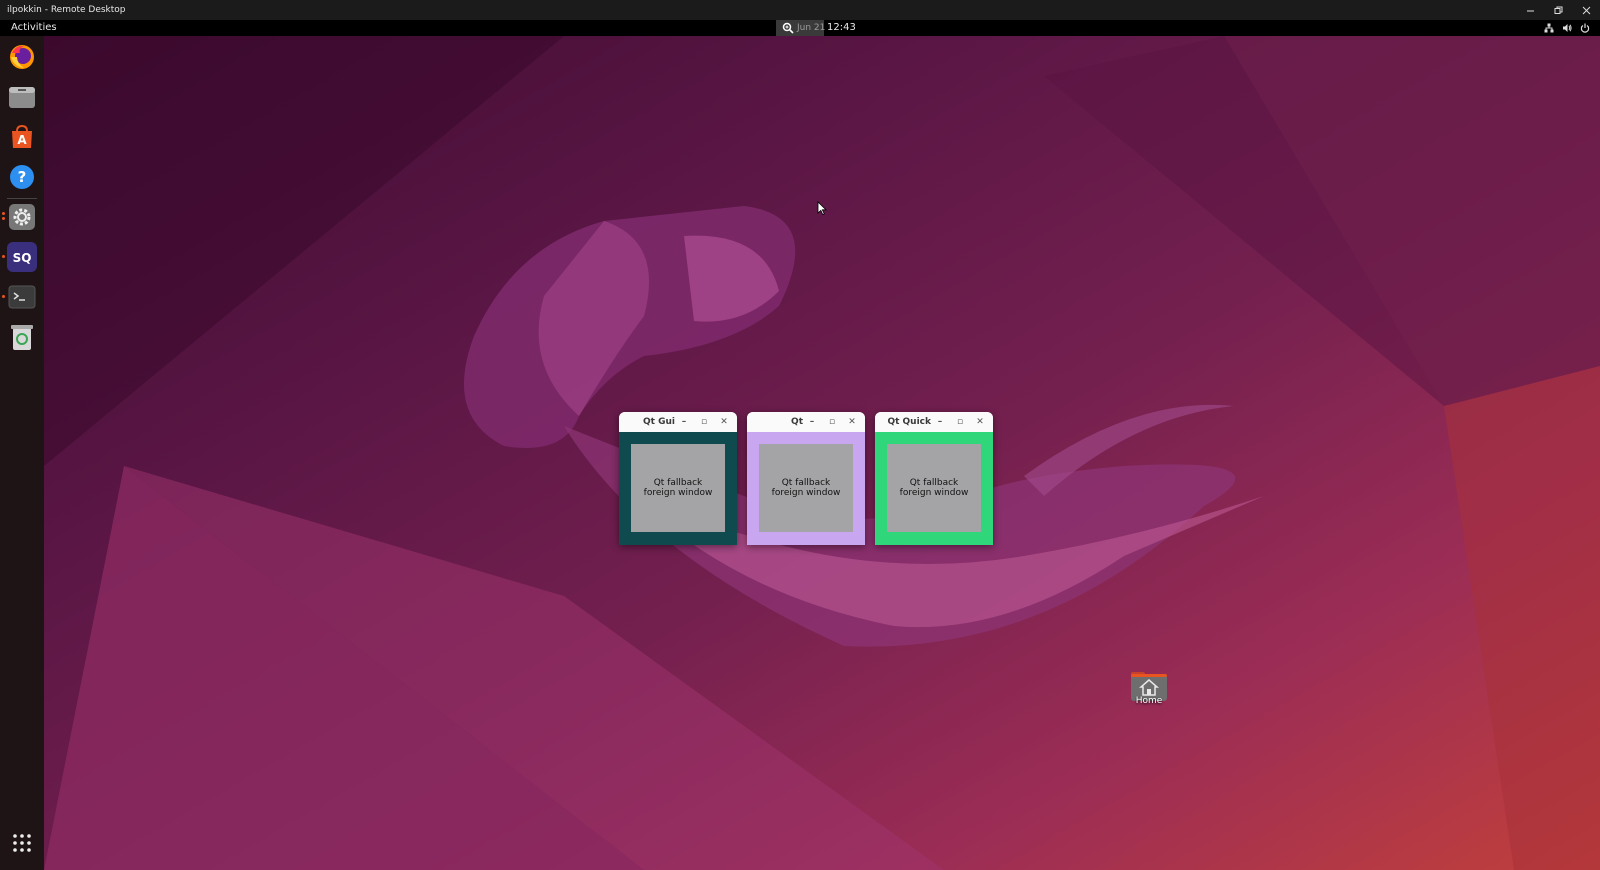 Image resolution: width=1600 pixels, height=870 pixels. I want to click on qt-gui-titlebar: Qt Gui – ▫ ✕, so click(678, 422).